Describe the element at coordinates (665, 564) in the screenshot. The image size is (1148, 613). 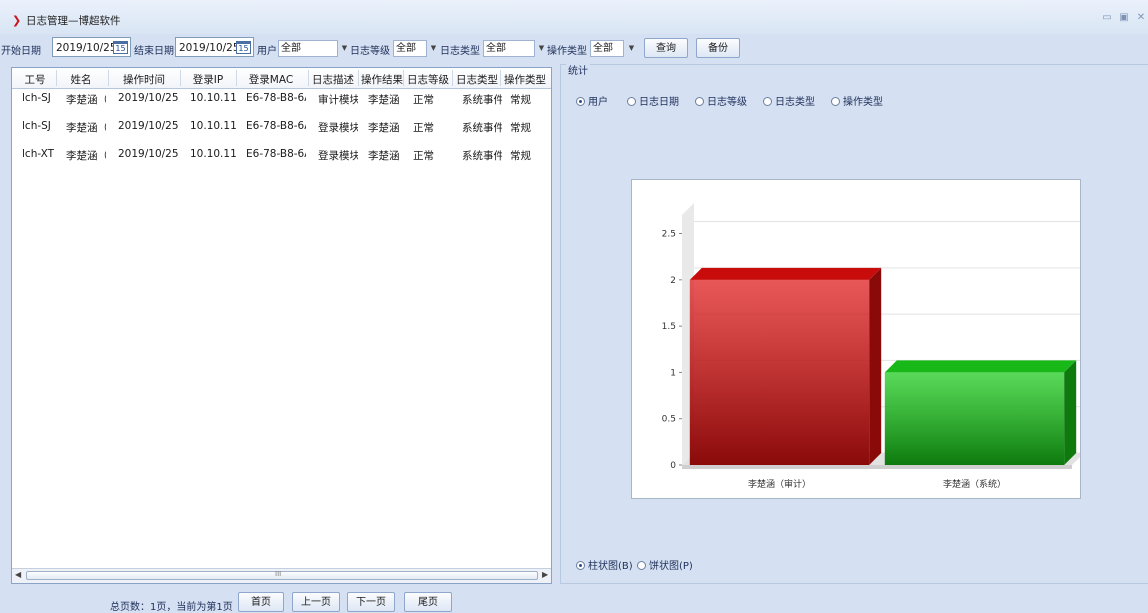
I see `chart-type-radio: 饼状图(P)` at that location.